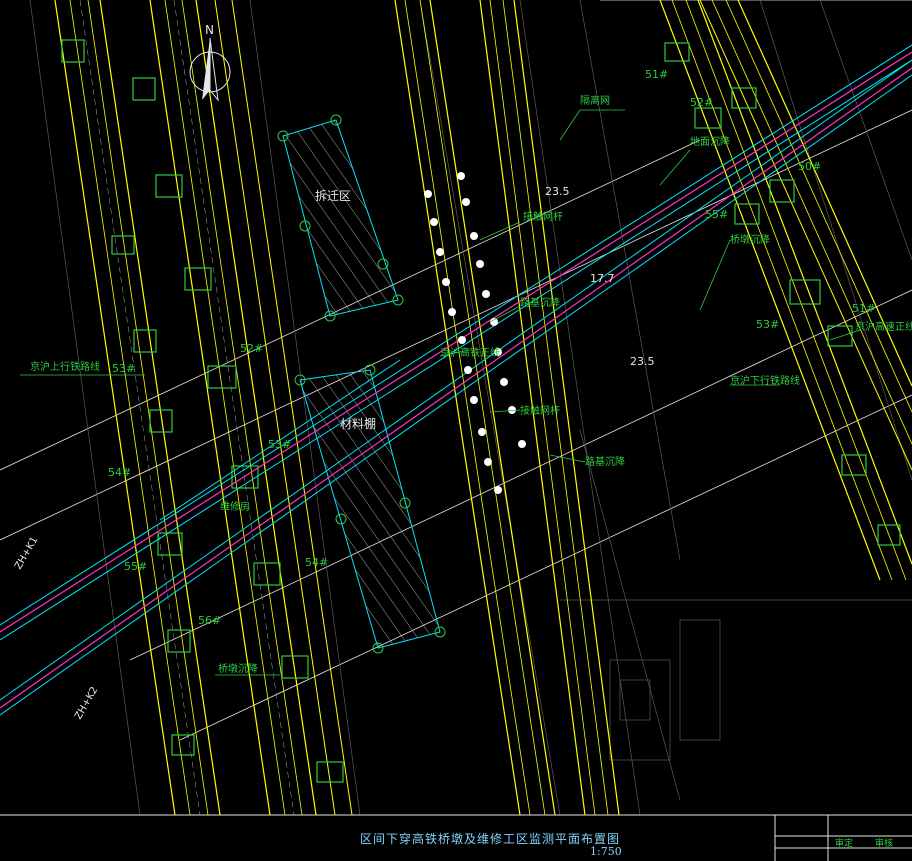  I want to click on pier-label-51r: 51#, so click(863, 308).